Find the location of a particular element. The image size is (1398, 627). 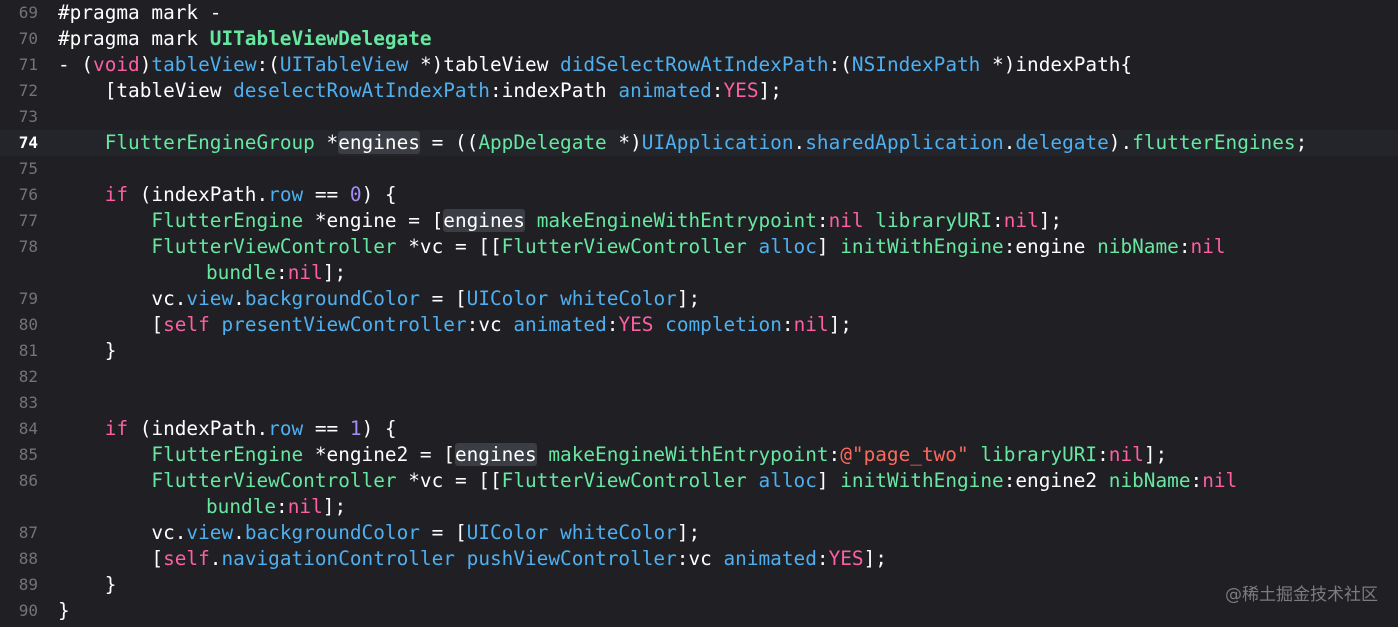

code-token: [ is located at coordinates (111, 324).